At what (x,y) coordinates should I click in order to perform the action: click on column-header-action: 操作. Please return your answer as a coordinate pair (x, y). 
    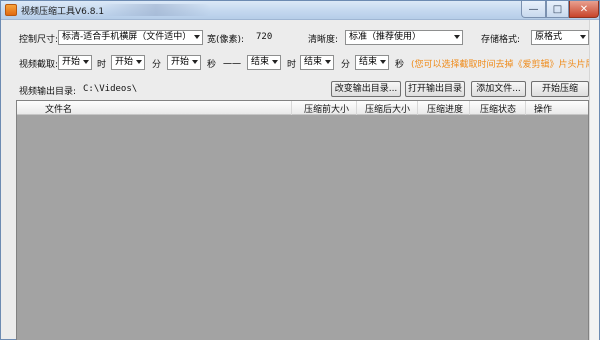
    Looking at the image, I should click on (543, 108).